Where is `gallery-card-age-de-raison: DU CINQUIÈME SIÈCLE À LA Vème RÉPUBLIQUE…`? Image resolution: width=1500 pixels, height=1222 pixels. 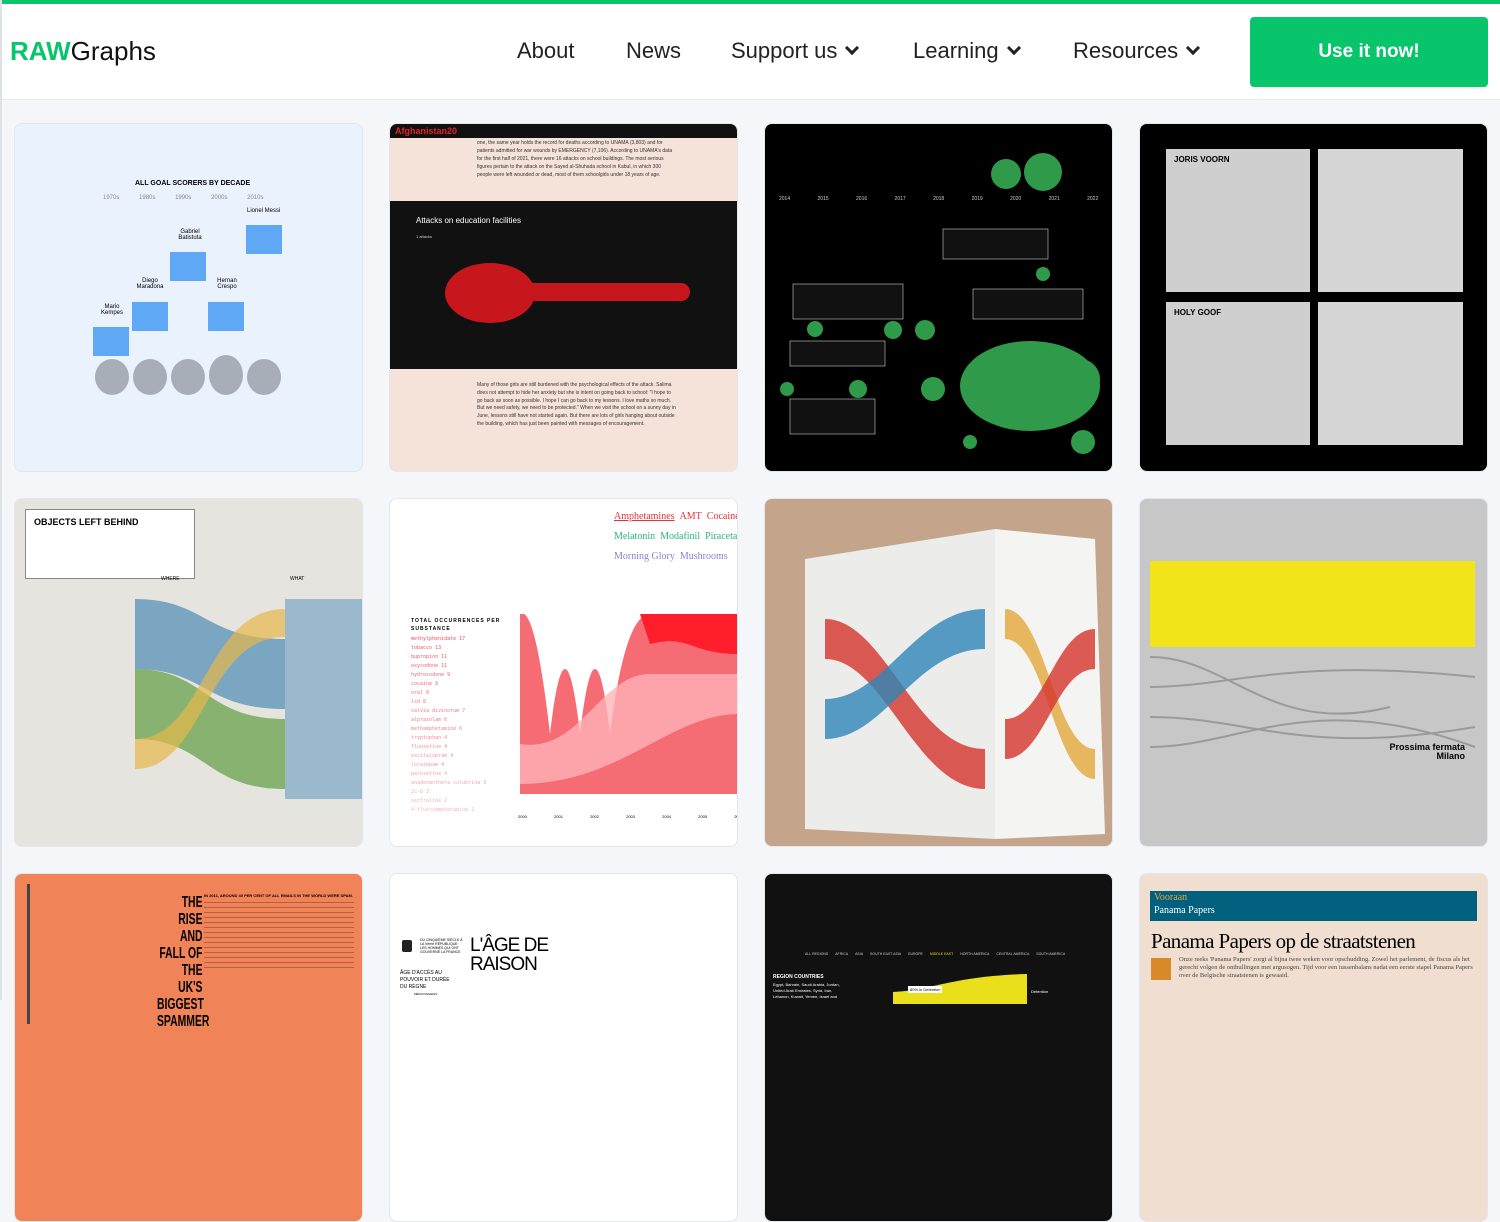
gallery-card-age-de-raison: DU CINQUIÈME SIÈCLE À LA Vème RÉPUBLIQUE… is located at coordinates (563, 1047).